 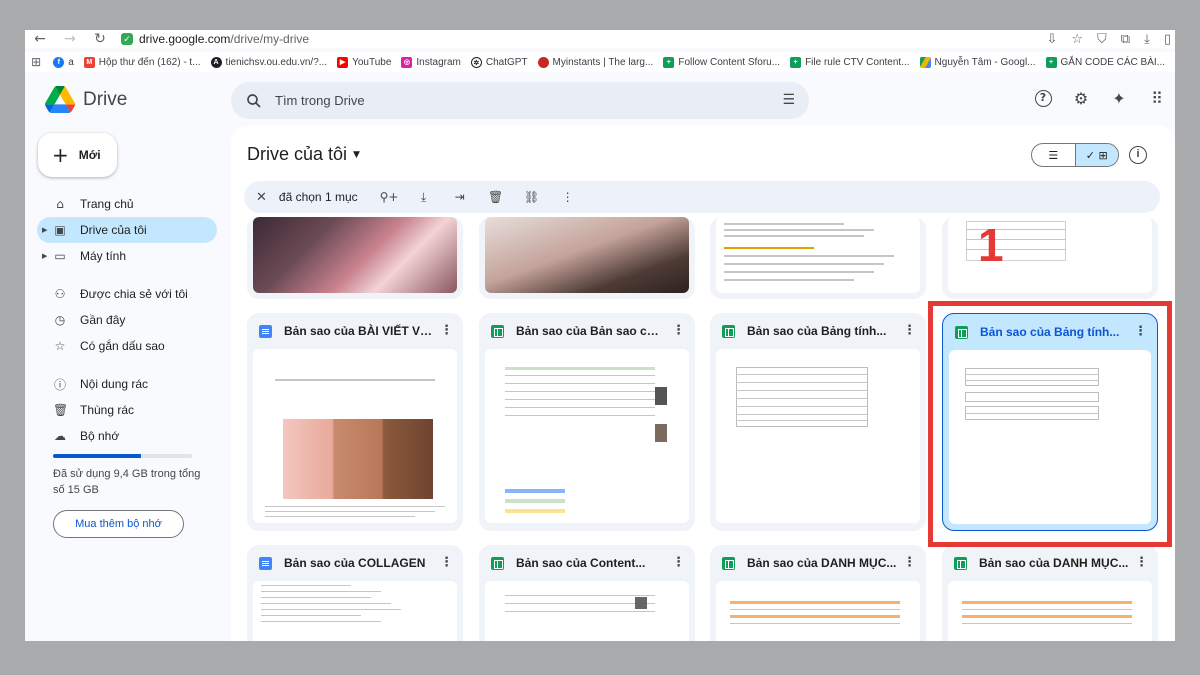 I want to click on site-info-icon: ✓, so click(x=127, y=39).